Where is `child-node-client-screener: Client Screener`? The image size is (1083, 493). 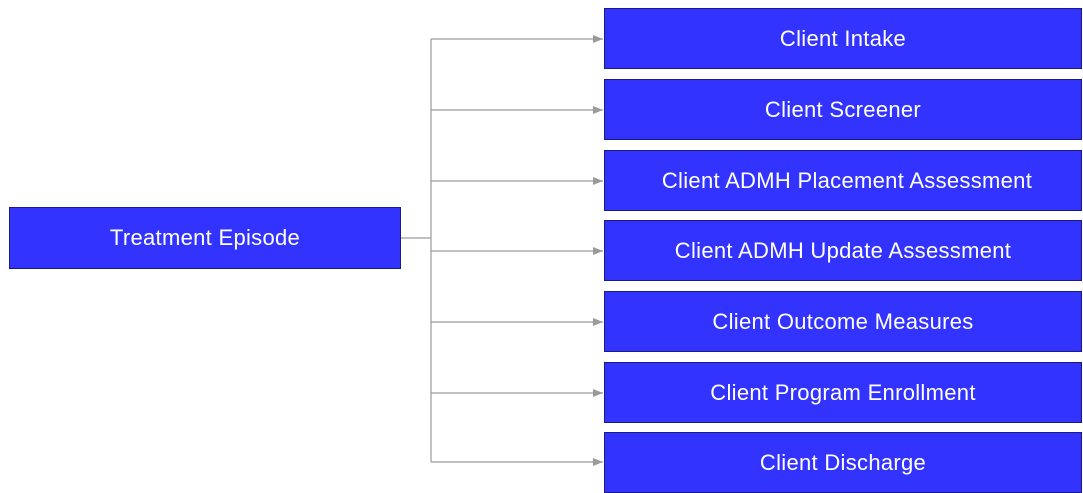 child-node-client-screener: Client Screener is located at coordinates (843, 109).